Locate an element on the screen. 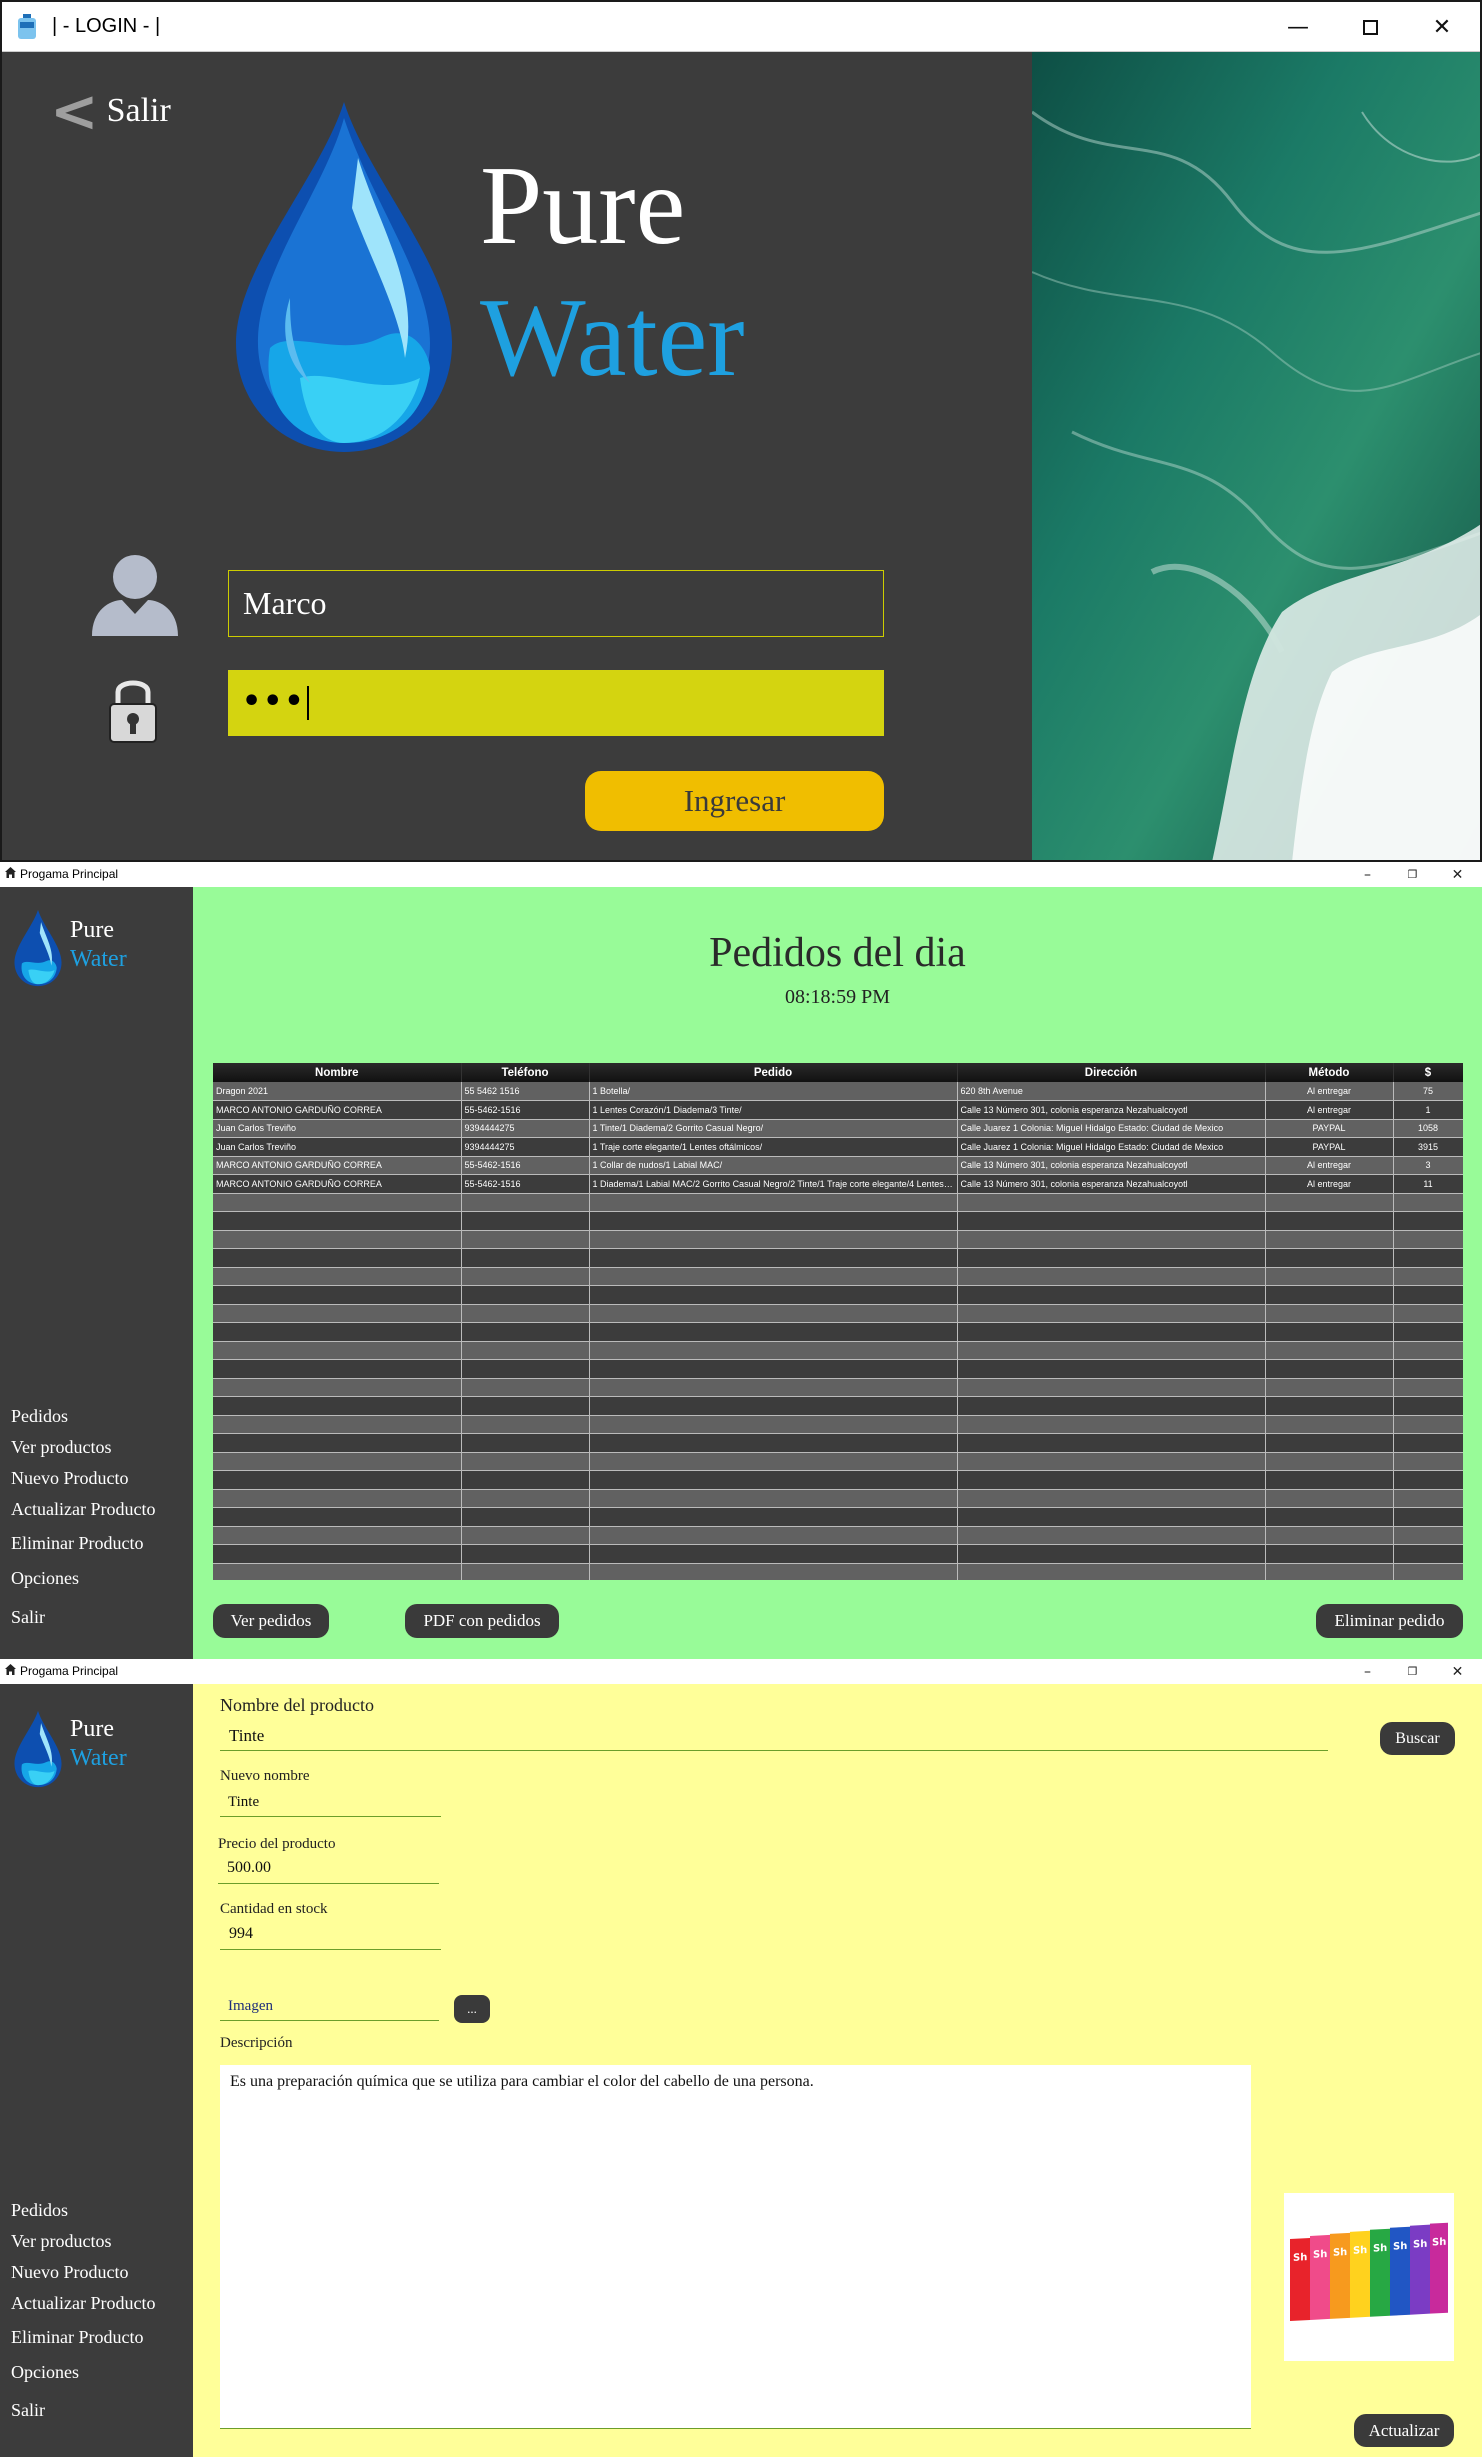  svg-text: Sh is located at coordinates (1340, 2253).